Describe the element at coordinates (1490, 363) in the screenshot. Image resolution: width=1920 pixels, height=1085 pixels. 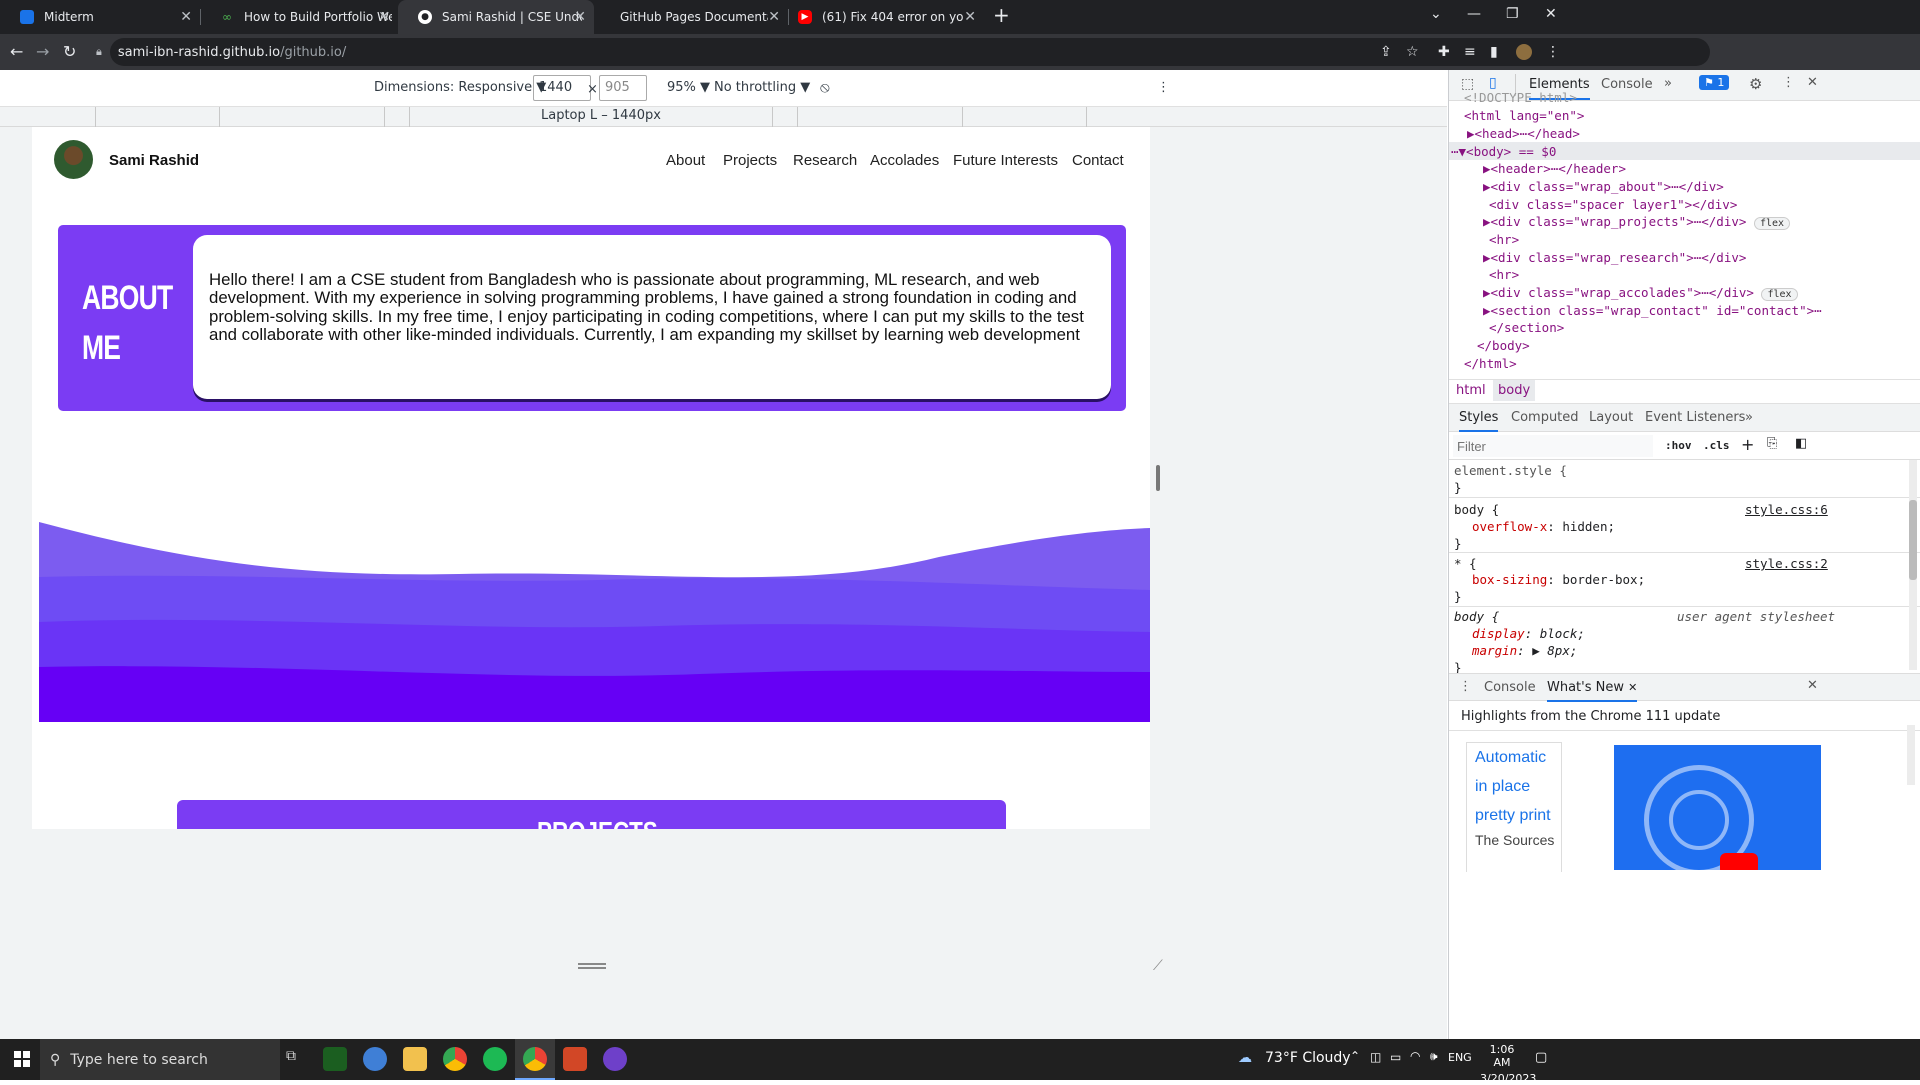
I see `dom-line: </html>` at that location.